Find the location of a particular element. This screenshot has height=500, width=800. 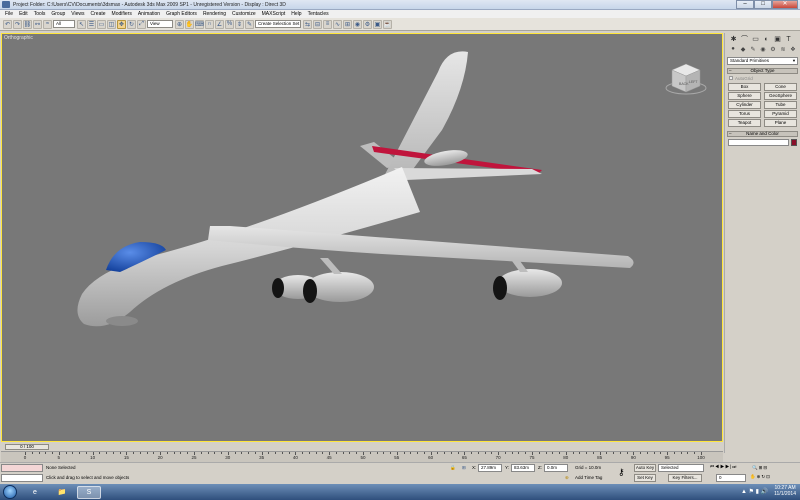

cylinder-button: Cylinder is located at coordinates (744, 105).